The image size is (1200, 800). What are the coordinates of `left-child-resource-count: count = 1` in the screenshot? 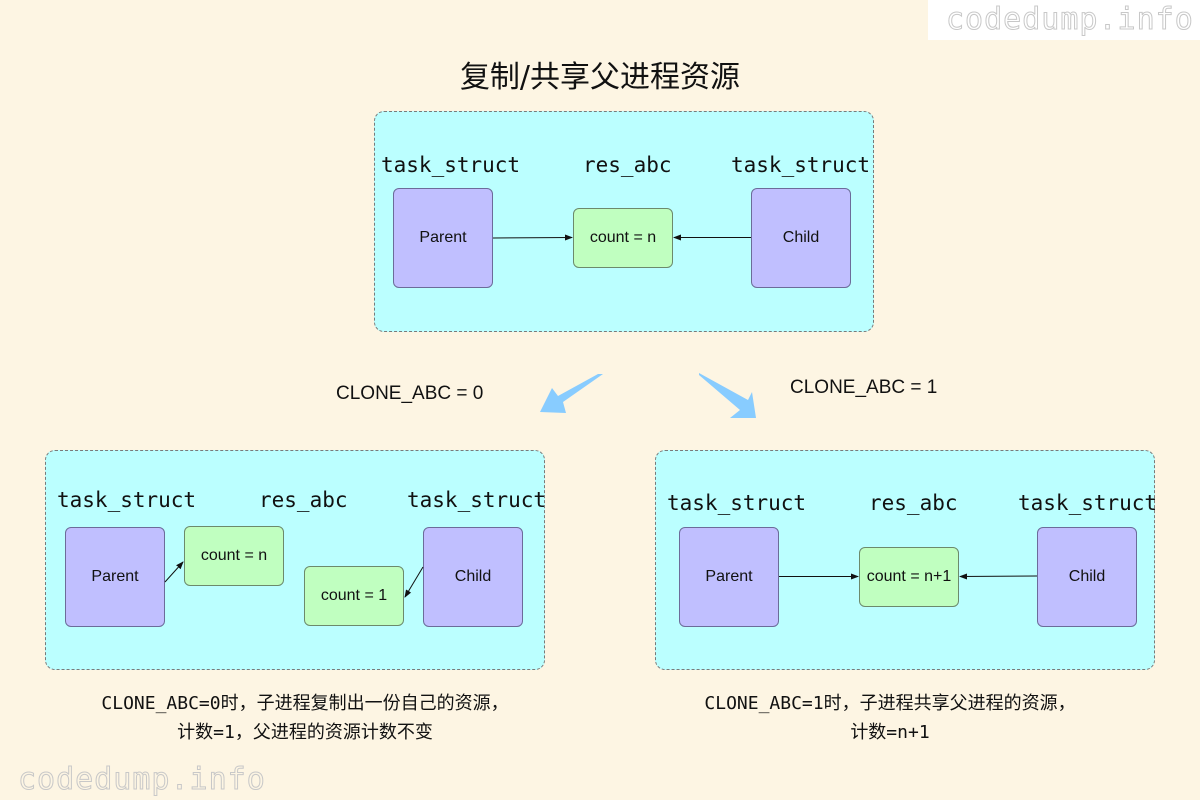 It's located at (354, 595).